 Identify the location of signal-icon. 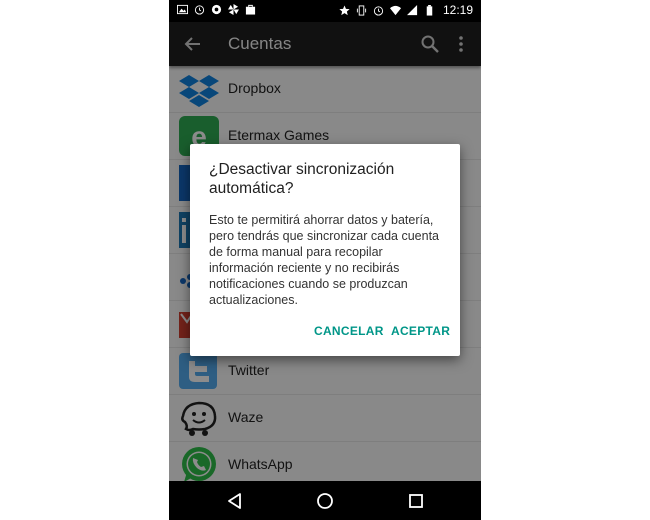
(412, 9).